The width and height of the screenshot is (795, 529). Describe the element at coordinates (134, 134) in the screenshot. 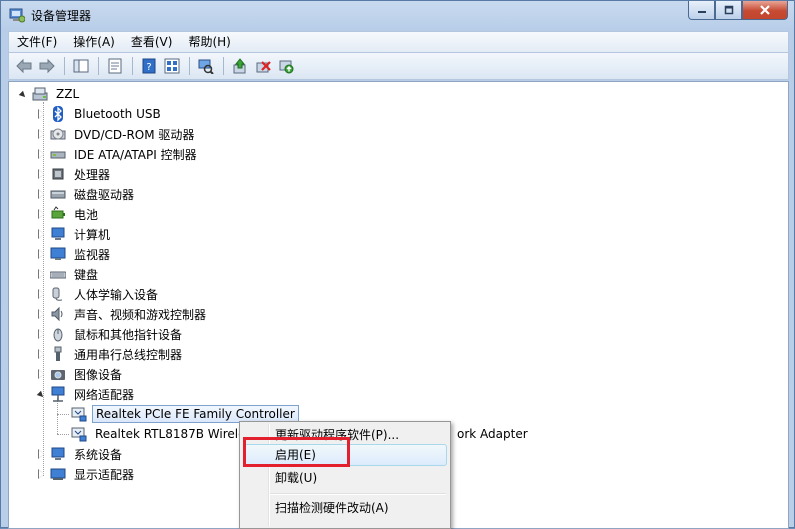

I see `tree-item-label: DVD/CD-ROM 驱动器` at that location.